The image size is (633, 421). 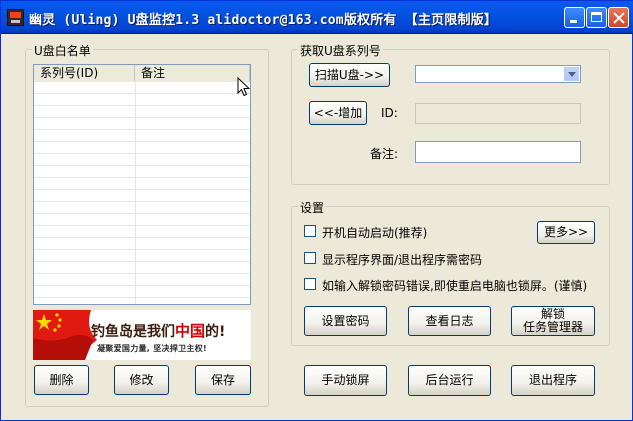 I want to click on list-header: 系列号(ID) 备注, so click(x=142, y=74).